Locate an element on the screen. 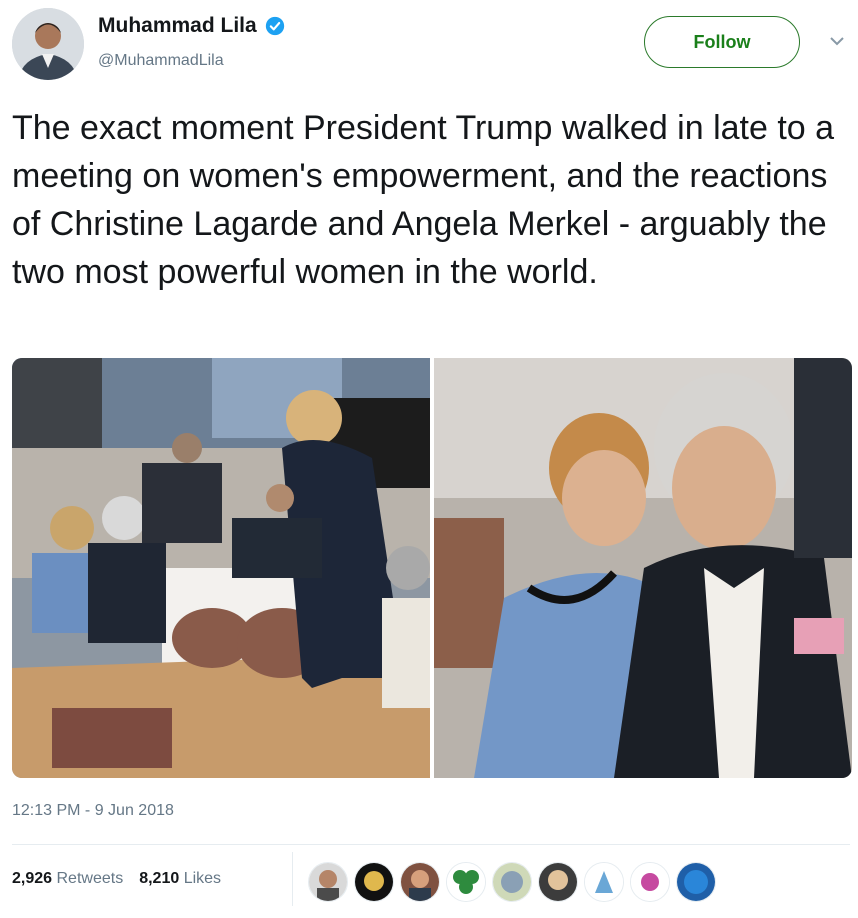 Image resolution: width=858 pixels, height=918 pixels. retweets-count: 2,926 is located at coordinates (32, 878).